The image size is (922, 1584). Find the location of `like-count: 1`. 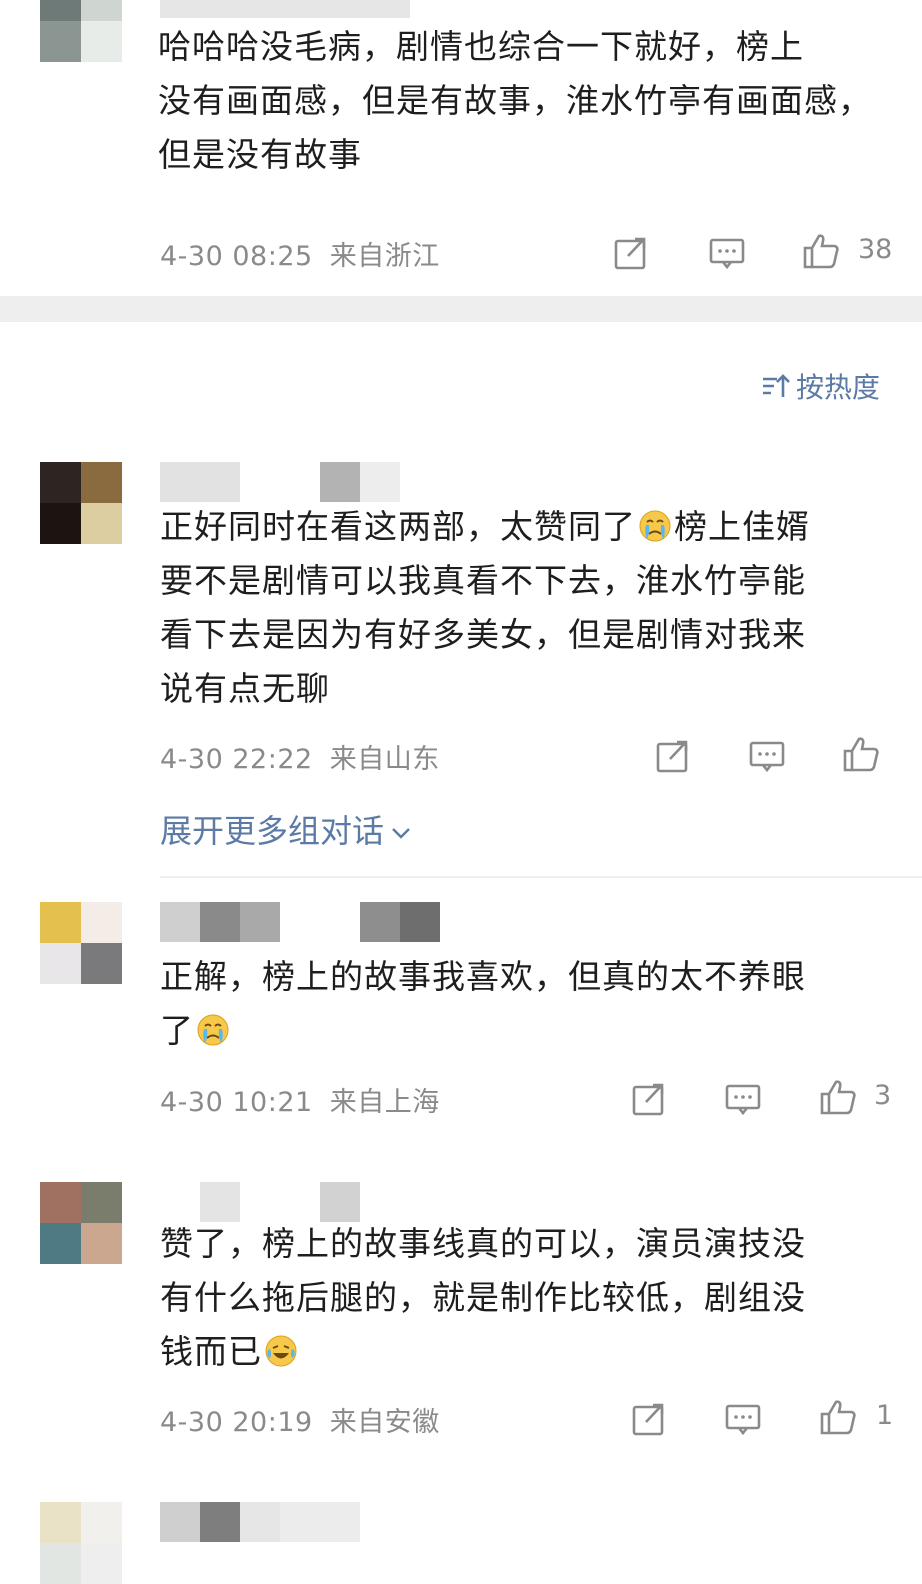

like-count: 1 is located at coordinates (885, 1415).